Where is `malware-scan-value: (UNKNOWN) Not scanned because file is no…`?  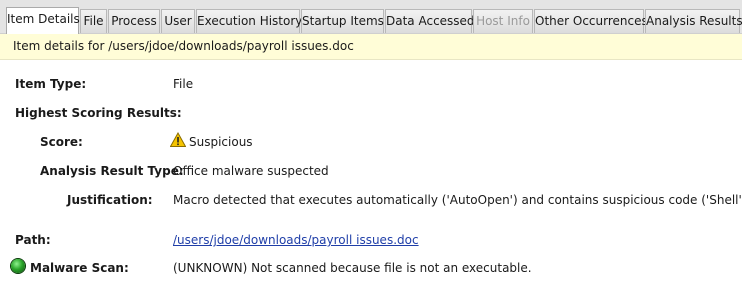
malware-scan-value: (UNKNOWN) Not scanned because file is no… is located at coordinates (352, 268).